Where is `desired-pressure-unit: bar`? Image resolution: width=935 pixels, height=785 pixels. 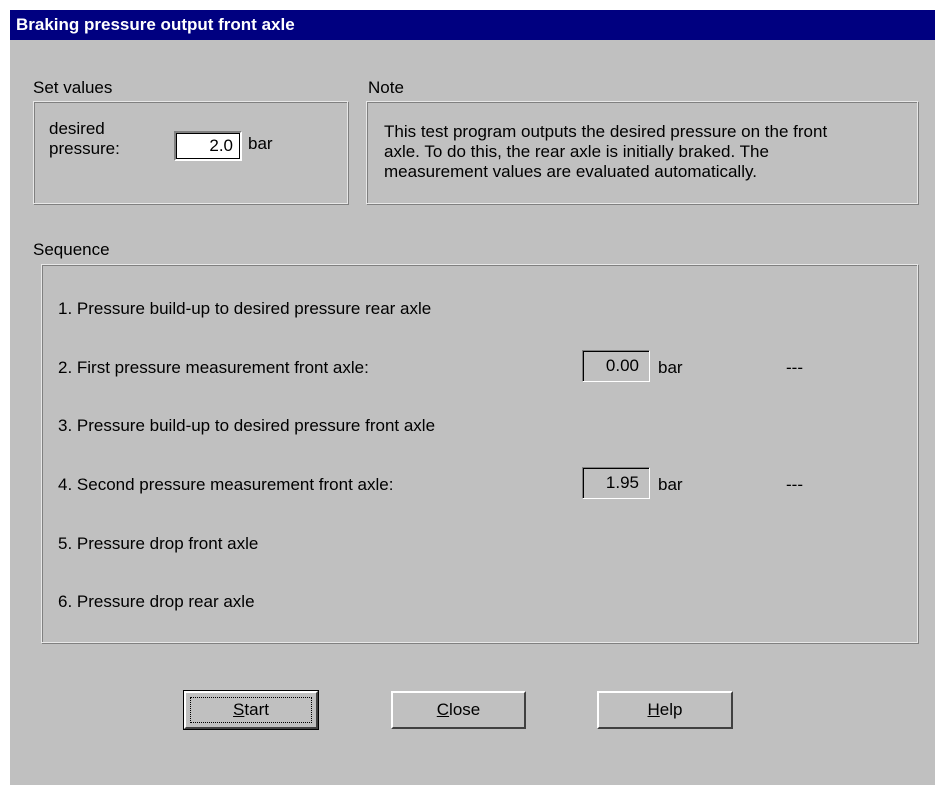 desired-pressure-unit: bar is located at coordinates (260, 143).